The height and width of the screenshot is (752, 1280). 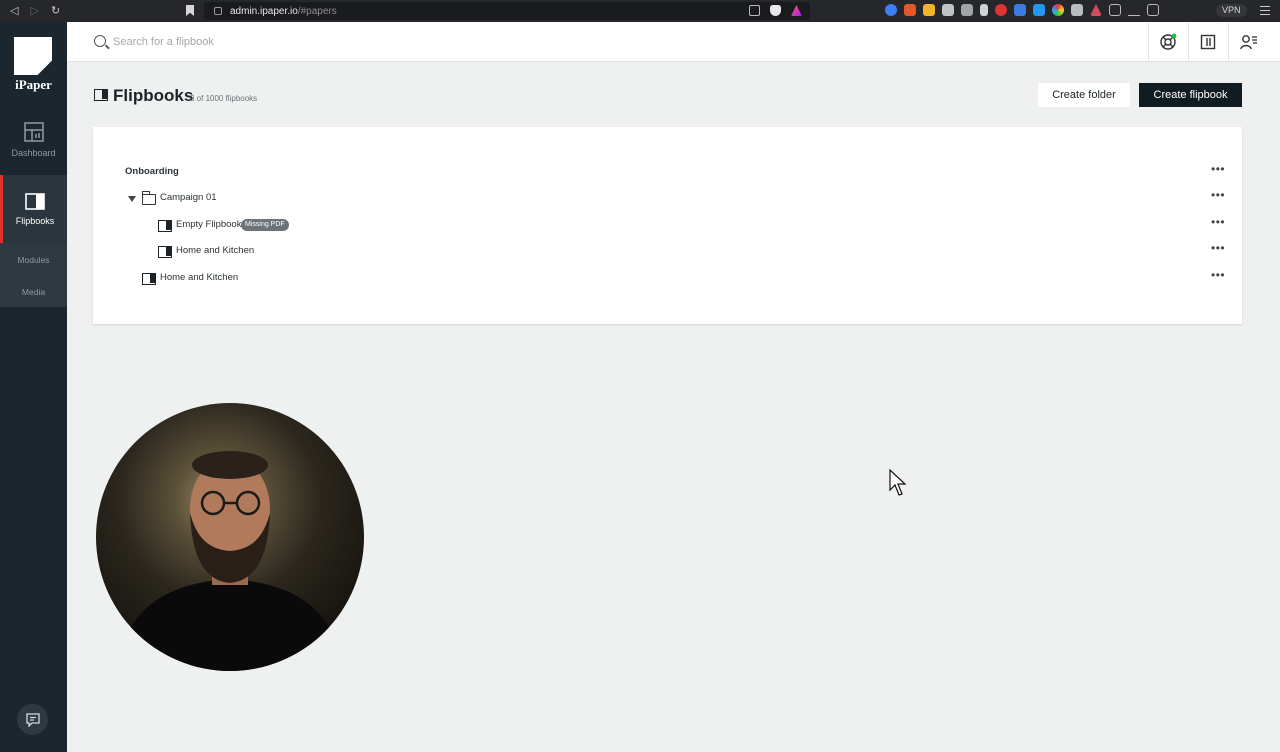 I want to click on sidebar: iPaper Dashboard Flipbooks Modules Media, so click(x=33, y=387).